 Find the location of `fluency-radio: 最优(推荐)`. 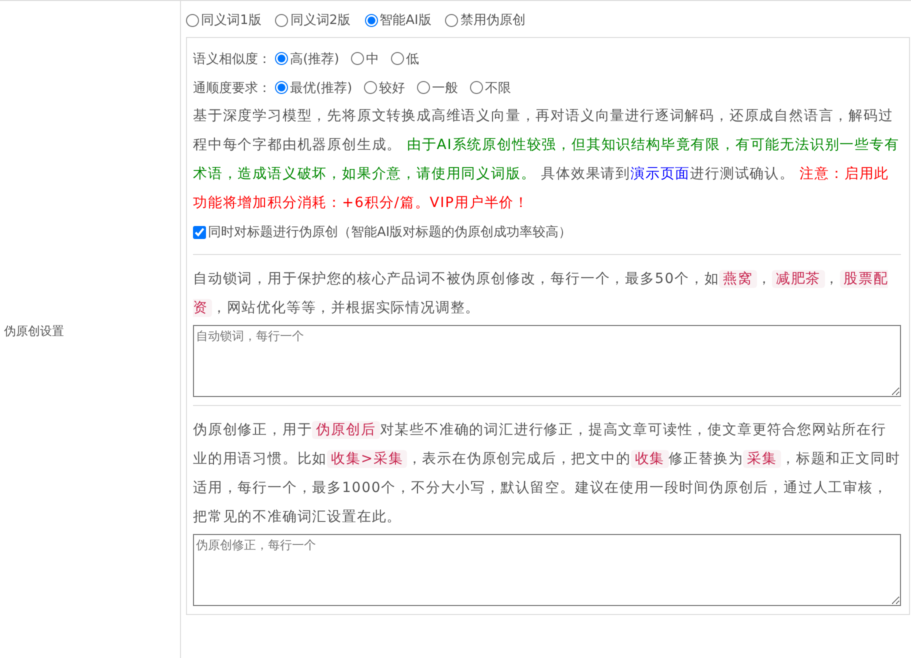

fluency-radio: 最优(推荐) is located at coordinates (313, 87).